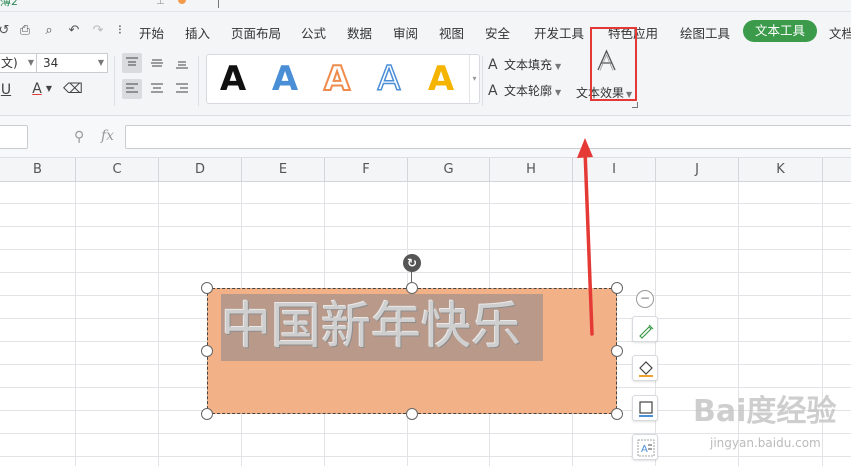  What do you see at coordinates (645, 329) in the screenshot?
I see `shape-style-button` at bounding box center [645, 329].